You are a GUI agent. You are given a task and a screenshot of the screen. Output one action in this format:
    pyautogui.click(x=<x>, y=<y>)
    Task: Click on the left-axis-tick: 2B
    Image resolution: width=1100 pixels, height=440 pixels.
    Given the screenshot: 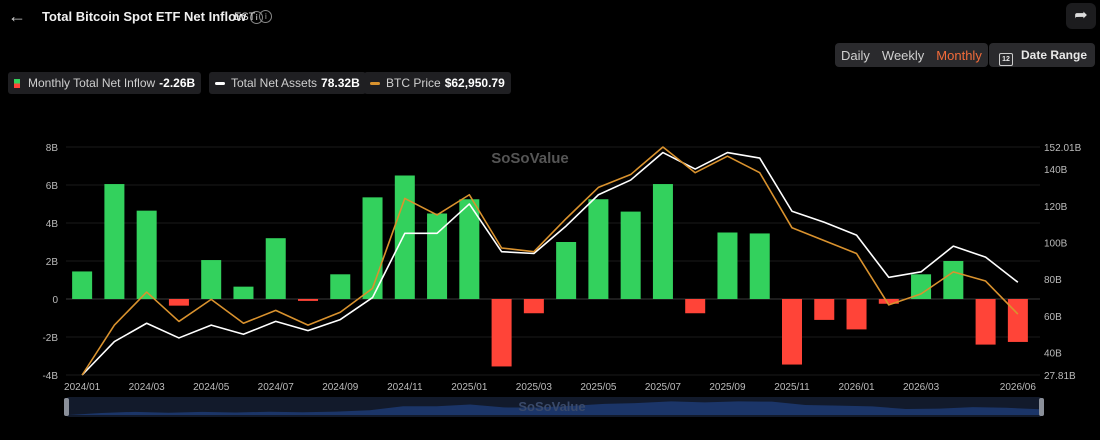 What is the action you would take?
    pyautogui.click(x=52, y=262)
    